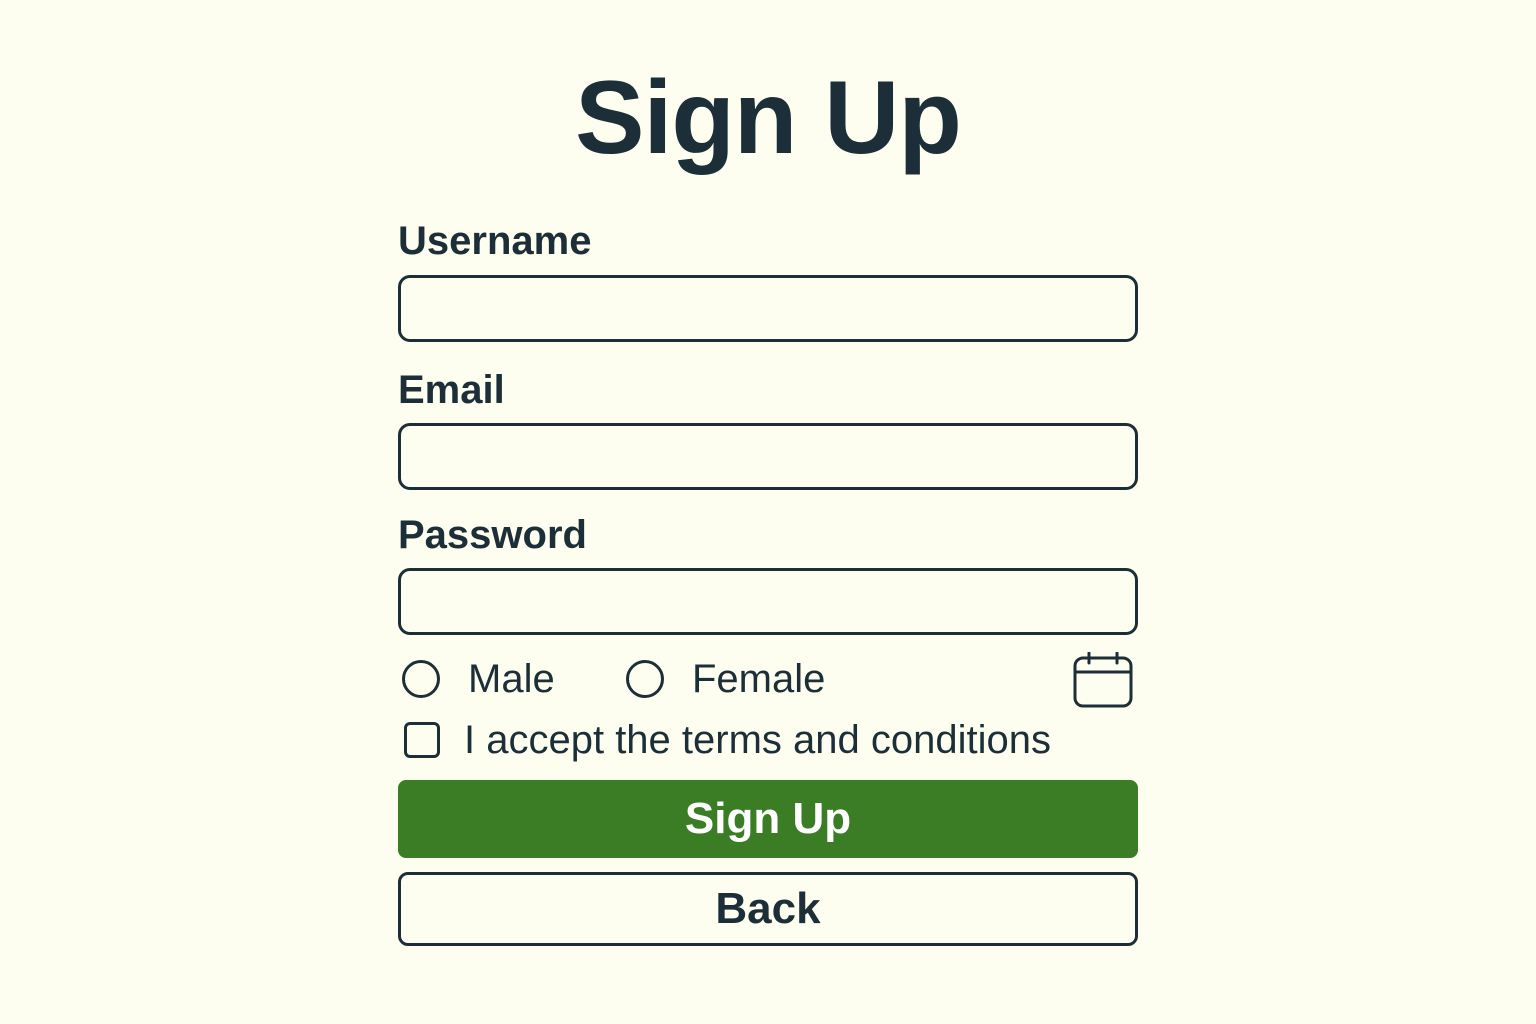 The image size is (1536, 1024). What do you see at coordinates (451, 390) in the screenshot?
I see `email-label: Email` at bounding box center [451, 390].